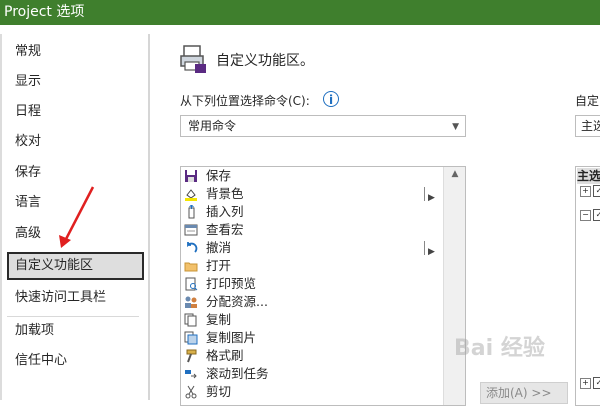 This screenshot has width=600, height=406. What do you see at coordinates (191, 267) in the screenshot?
I see `folder-open-icon` at bounding box center [191, 267].